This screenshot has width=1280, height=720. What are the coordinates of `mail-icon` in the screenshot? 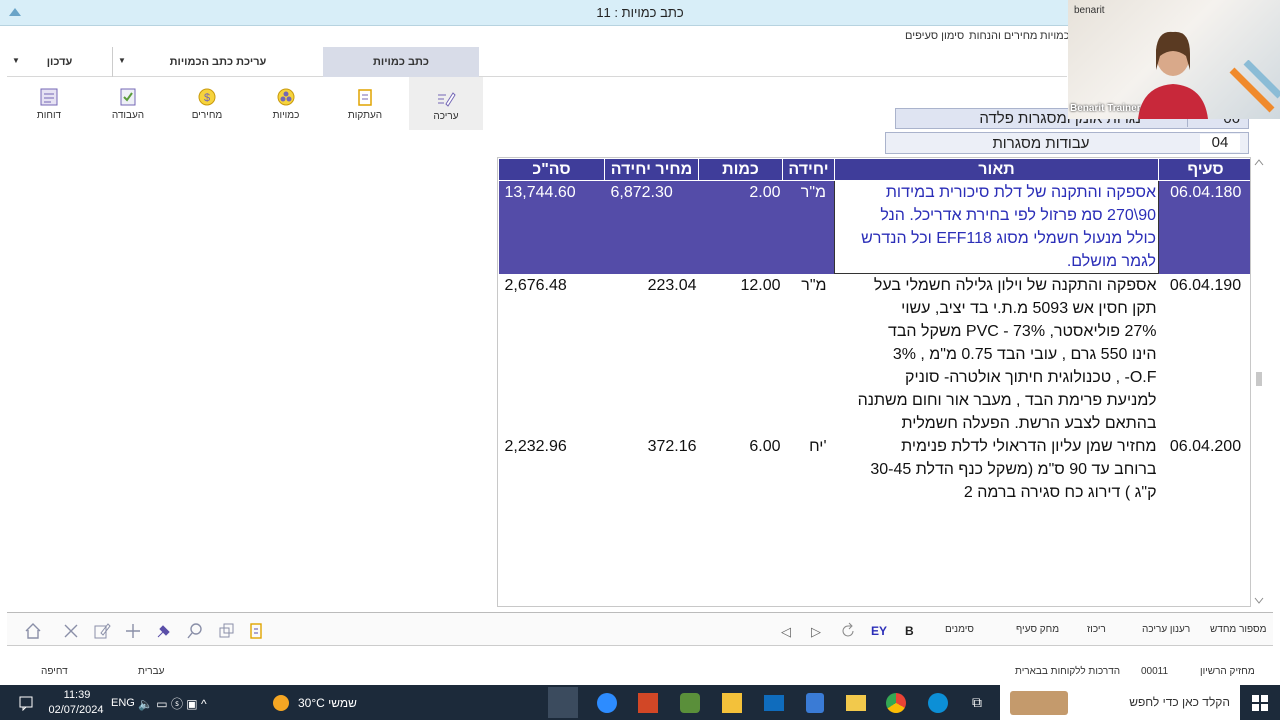 It's located at (774, 703).